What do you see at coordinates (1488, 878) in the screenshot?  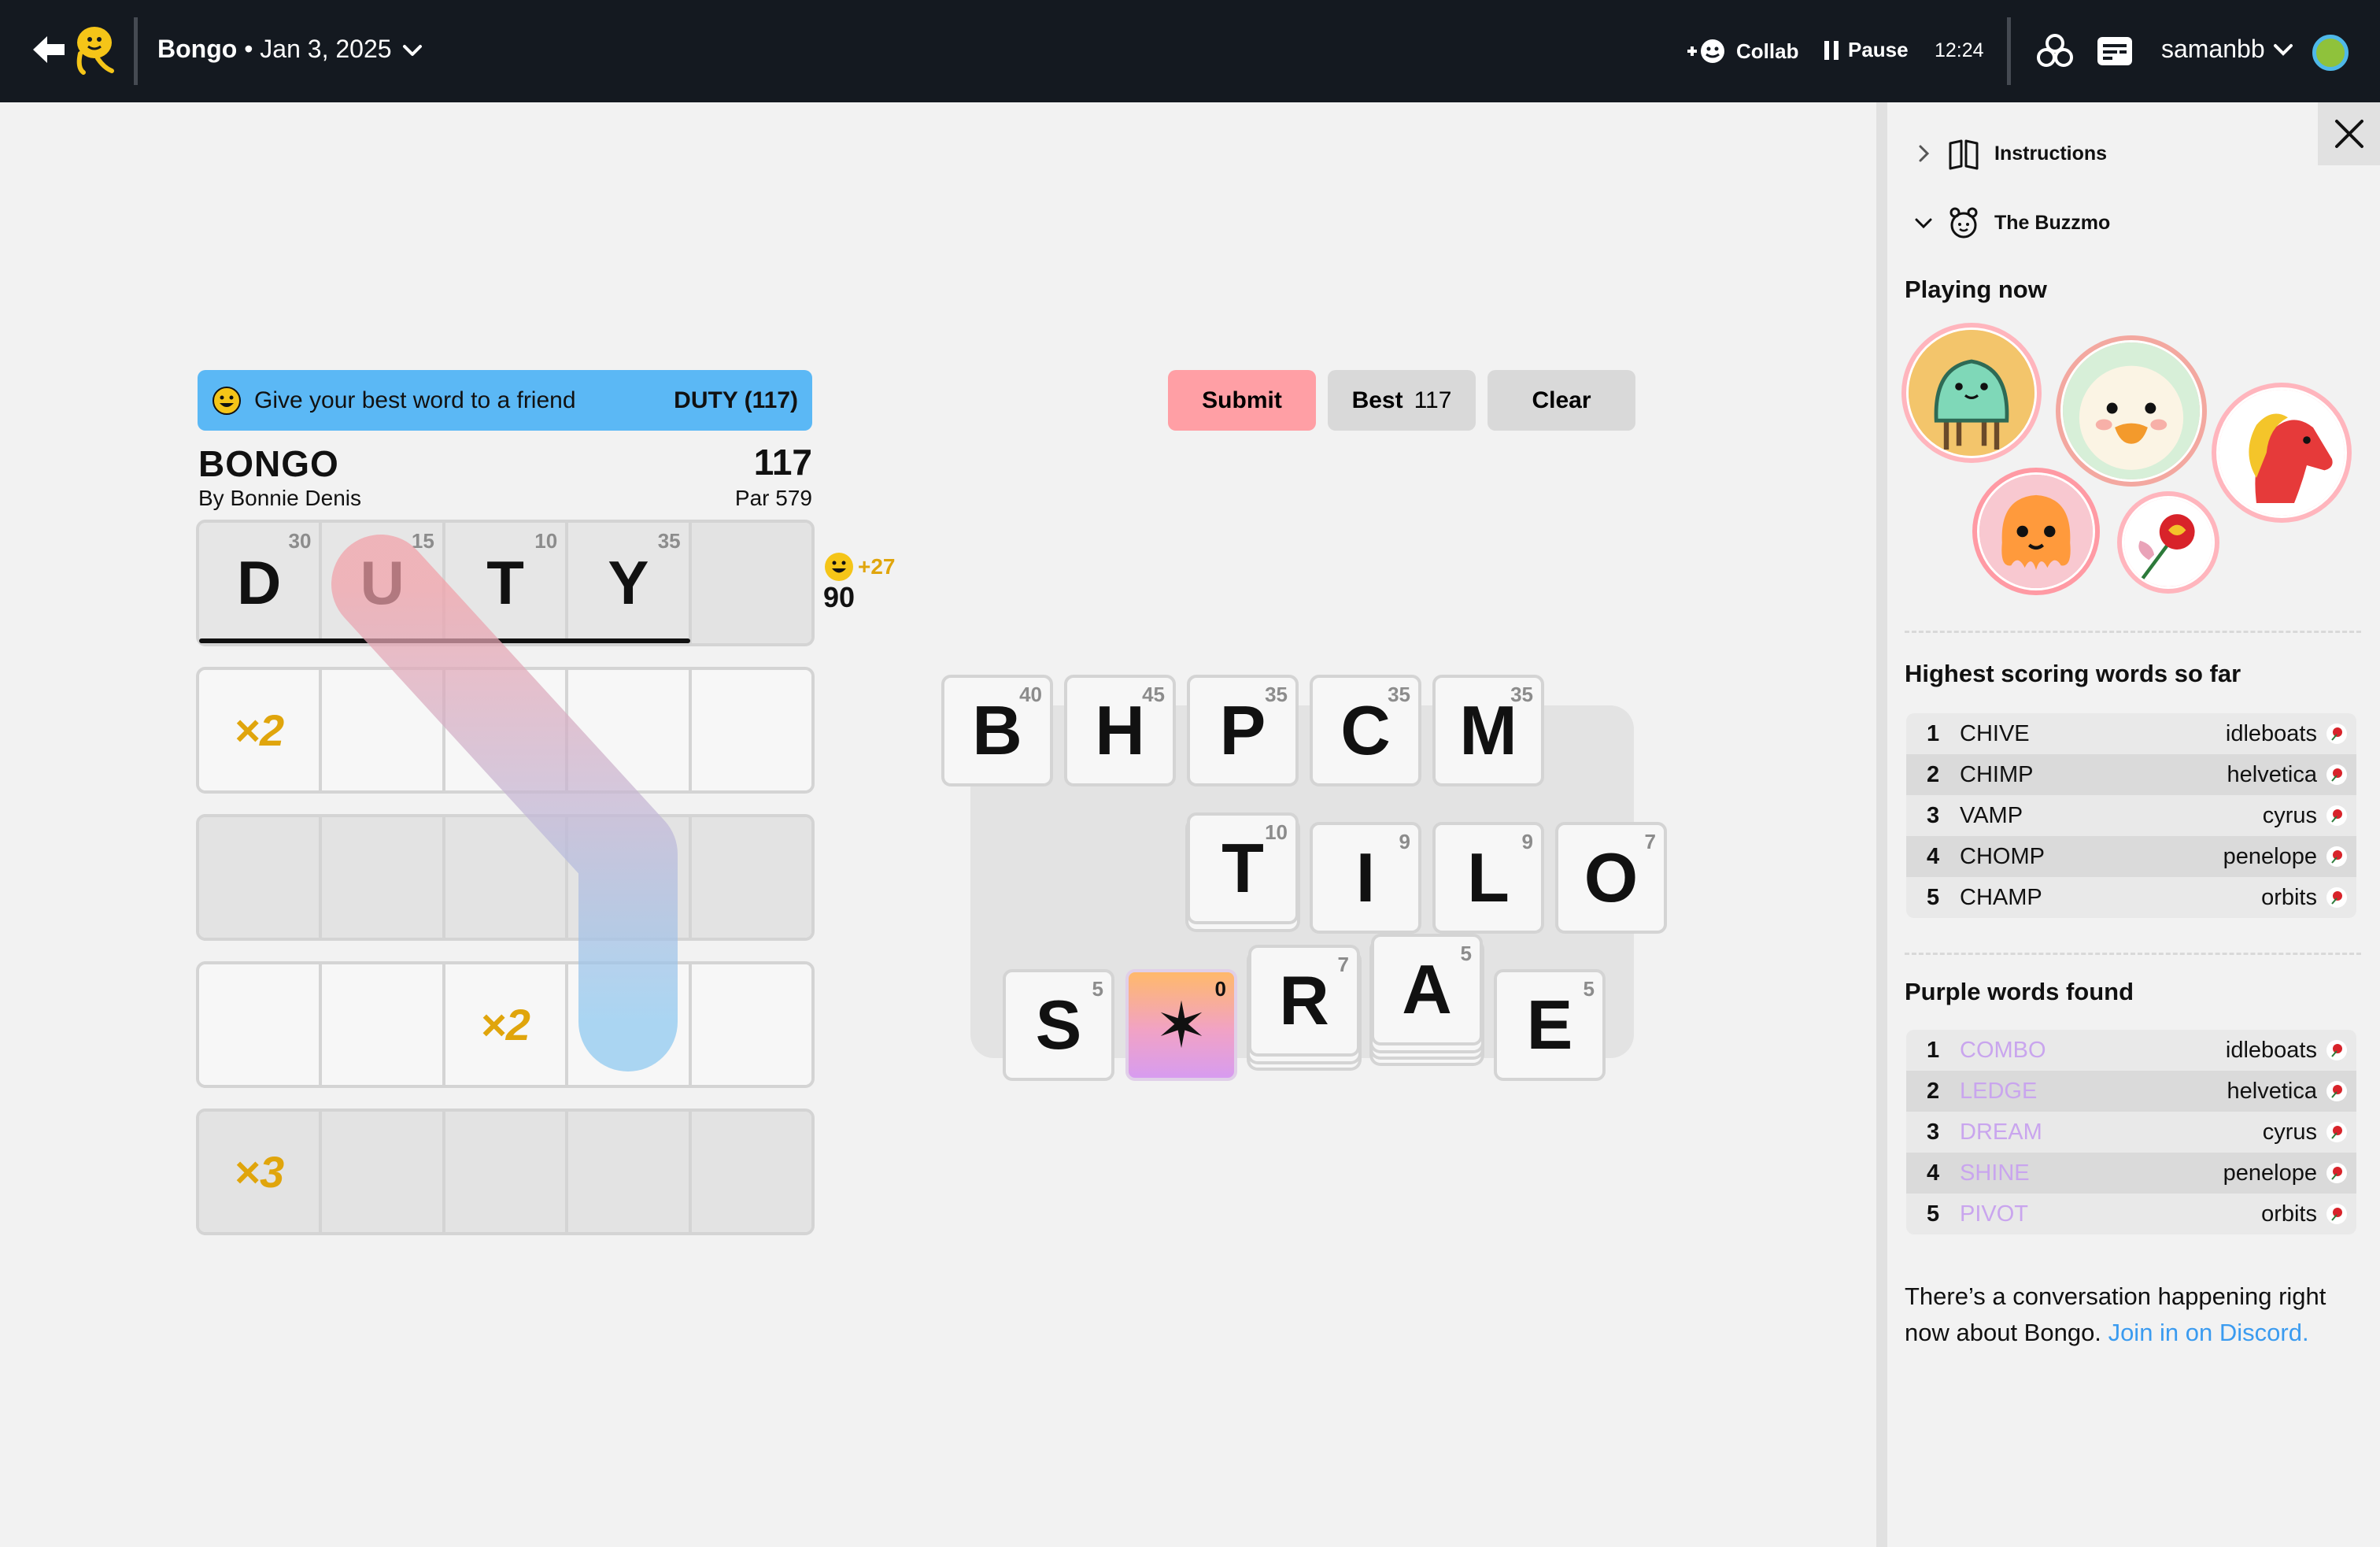 I see `letter-tile: 9L` at bounding box center [1488, 878].